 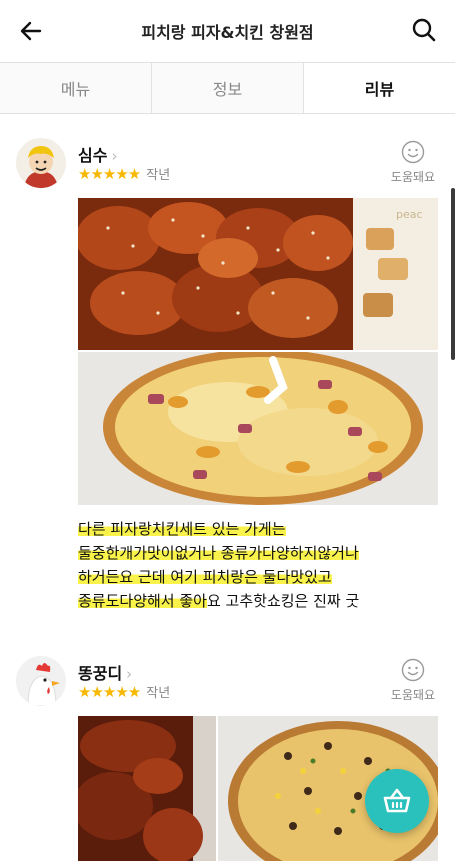 I want to click on store-title: 피치랑 피자&치킨 창원점, so click(x=227, y=32).